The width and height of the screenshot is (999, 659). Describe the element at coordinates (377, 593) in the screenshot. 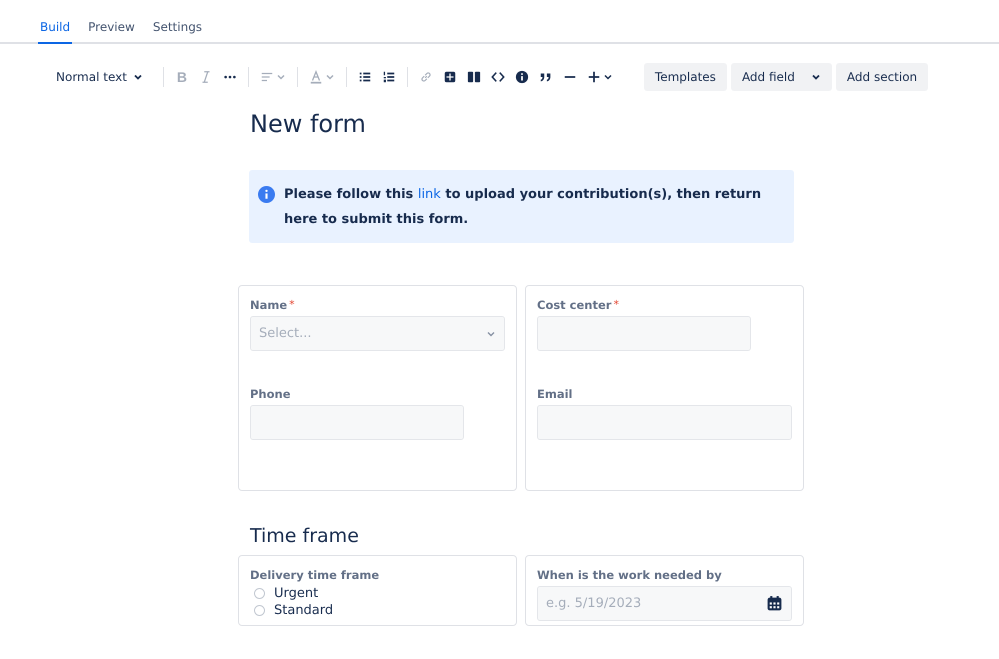

I see `radio-option: Urgent` at that location.